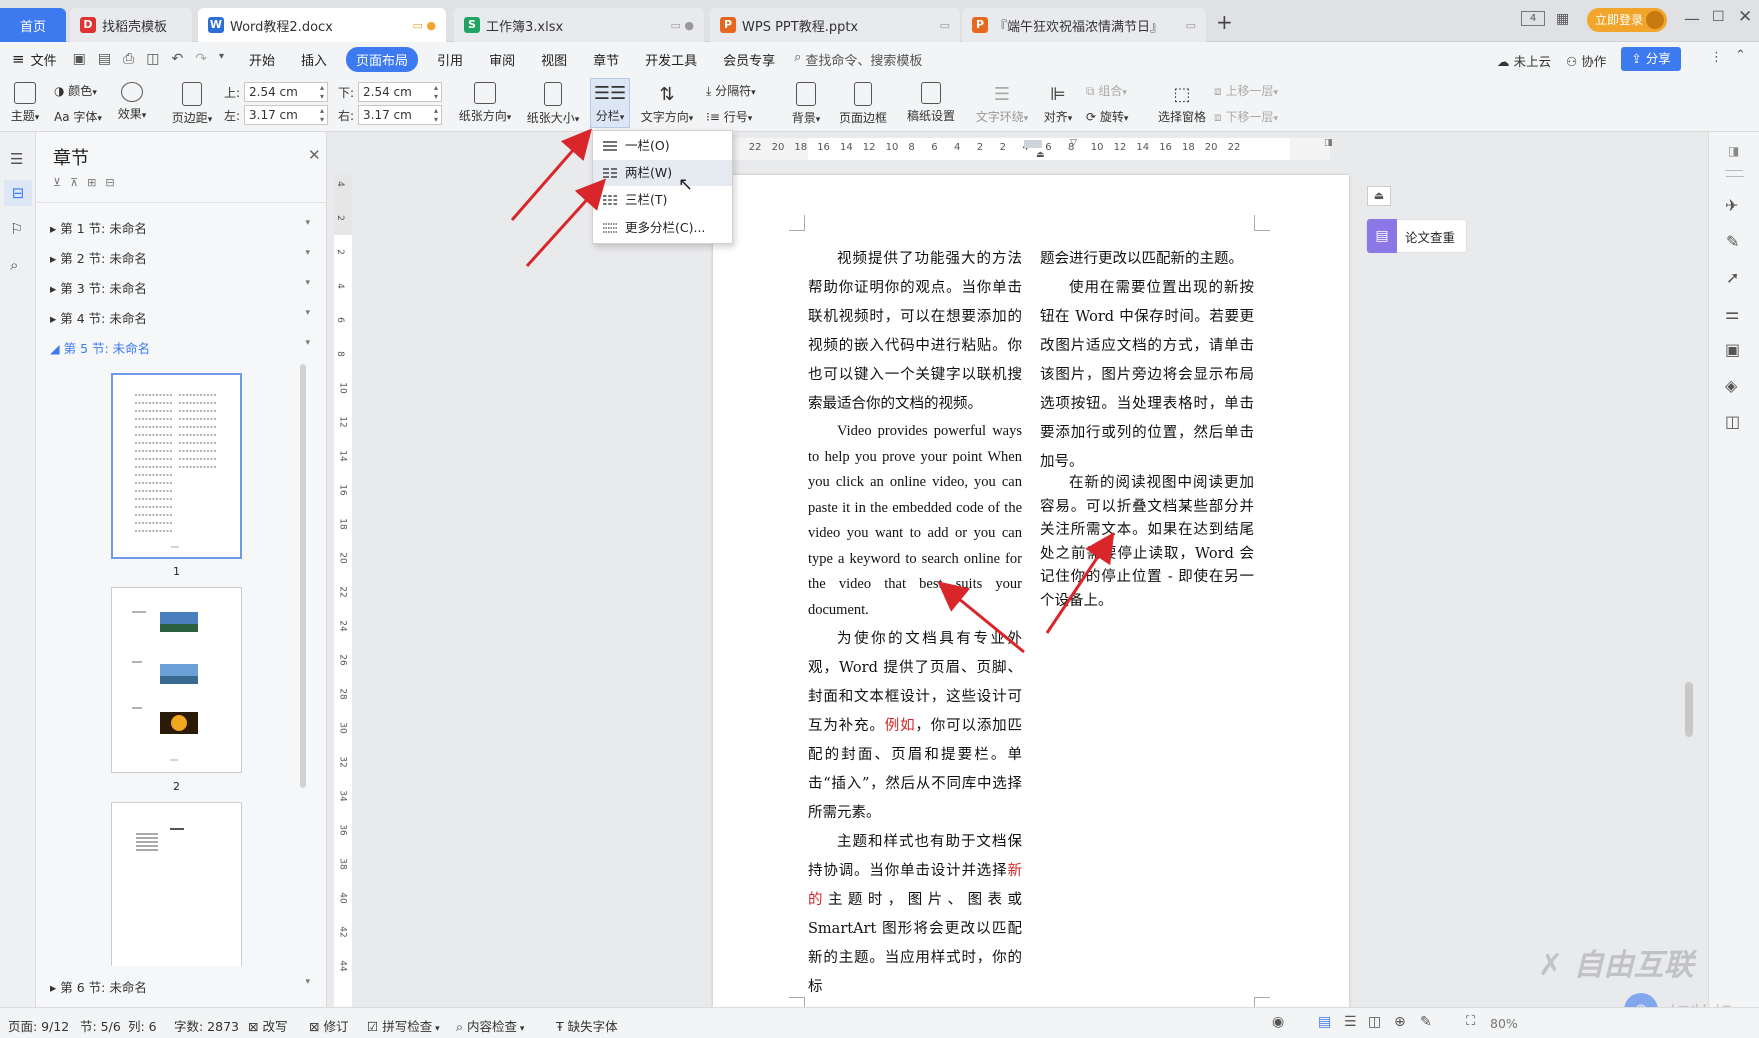 This screenshot has height=1038, width=1759. What do you see at coordinates (100, 1025) in the screenshot?
I see `status-section: 节: 5/6` at bounding box center [100, 1025].